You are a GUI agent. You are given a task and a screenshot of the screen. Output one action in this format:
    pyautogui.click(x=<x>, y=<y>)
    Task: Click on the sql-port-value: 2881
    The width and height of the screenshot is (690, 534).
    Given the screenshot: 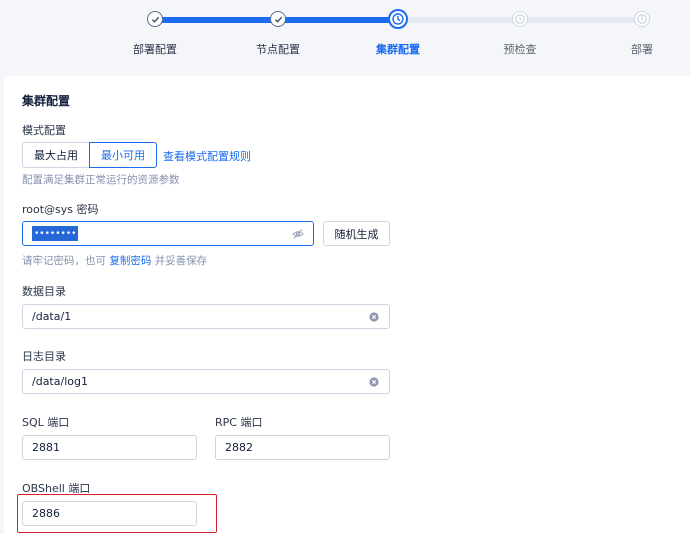 What is the action you would take?
    pyautogui.click(x=46, y=447)
    